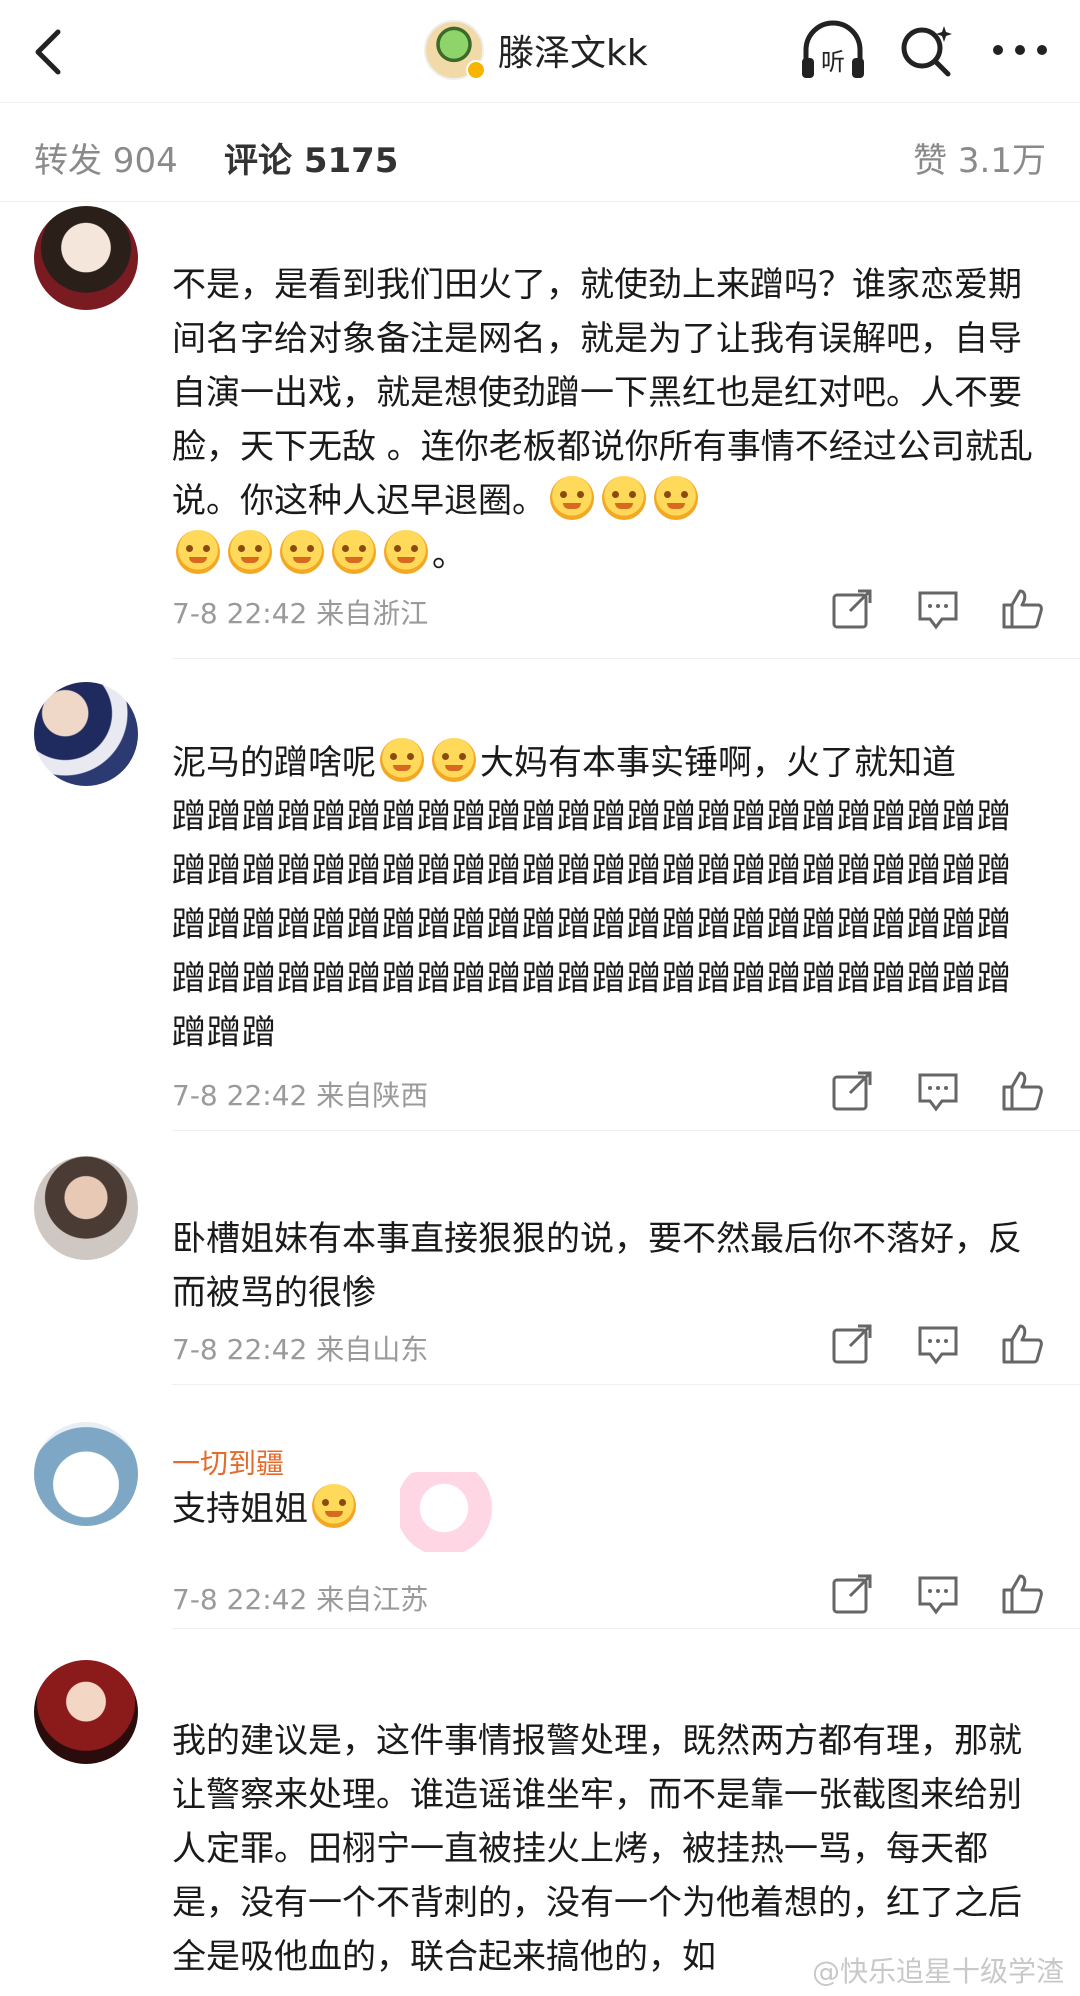 This screenshot has width=1080, height=1996. What do you see at coordinates (476, 70) in the screenshot?
I see `verified-badge-icon` at bounding box center [476, 70].